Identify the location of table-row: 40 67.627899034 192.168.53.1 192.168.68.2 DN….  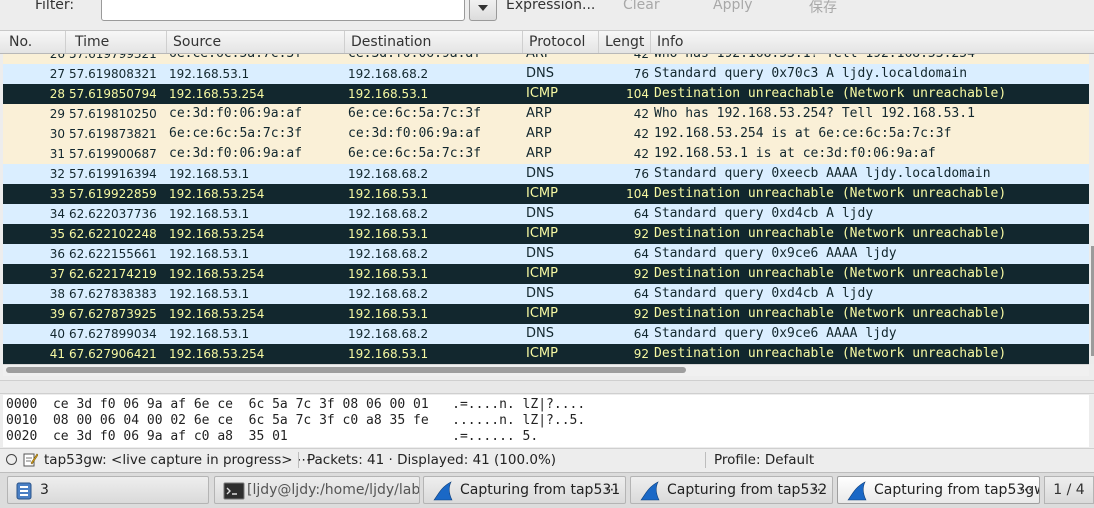
(546, 334).